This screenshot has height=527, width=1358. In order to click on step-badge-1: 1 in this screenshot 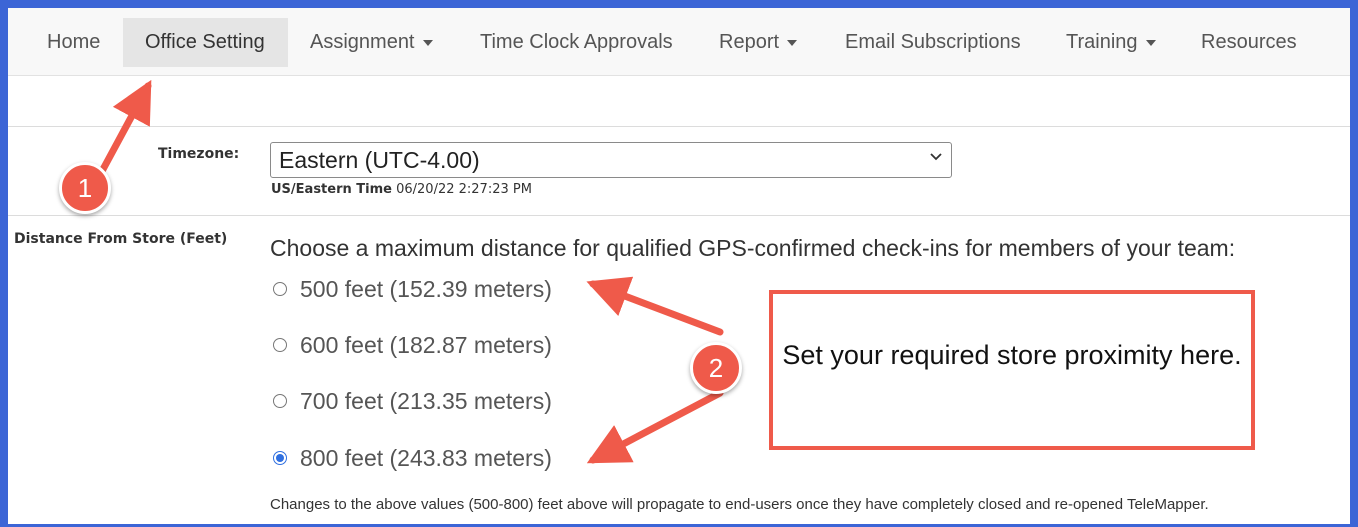, I will do `click(85, 188)`.